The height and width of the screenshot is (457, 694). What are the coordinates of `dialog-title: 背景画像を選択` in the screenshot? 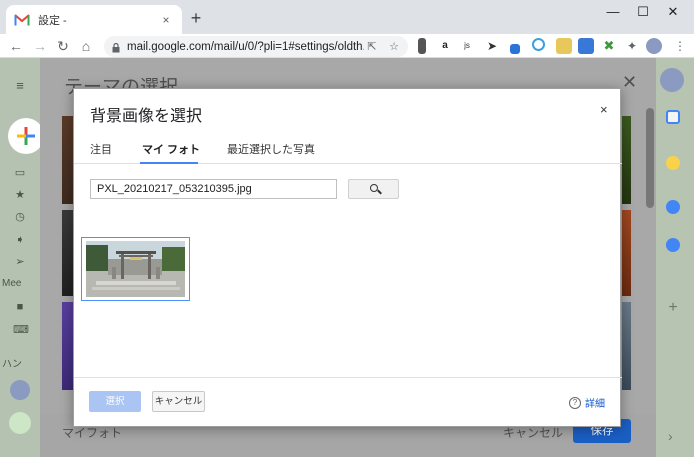 It's located at (146, 116).